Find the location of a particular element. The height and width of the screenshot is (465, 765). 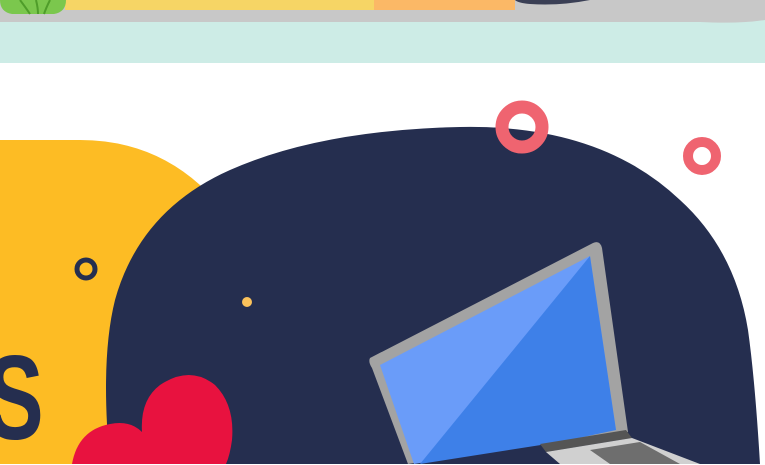

hero-partial-letter: S is located at coordinates (22, 398).